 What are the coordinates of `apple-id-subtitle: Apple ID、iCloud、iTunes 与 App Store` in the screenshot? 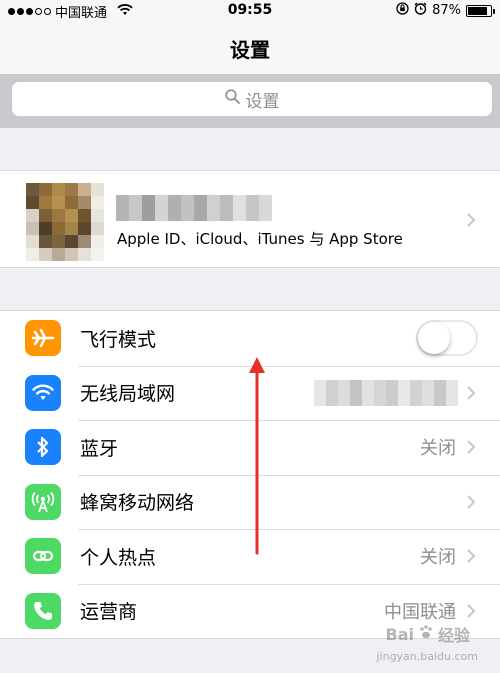 It's located at (260, 239).